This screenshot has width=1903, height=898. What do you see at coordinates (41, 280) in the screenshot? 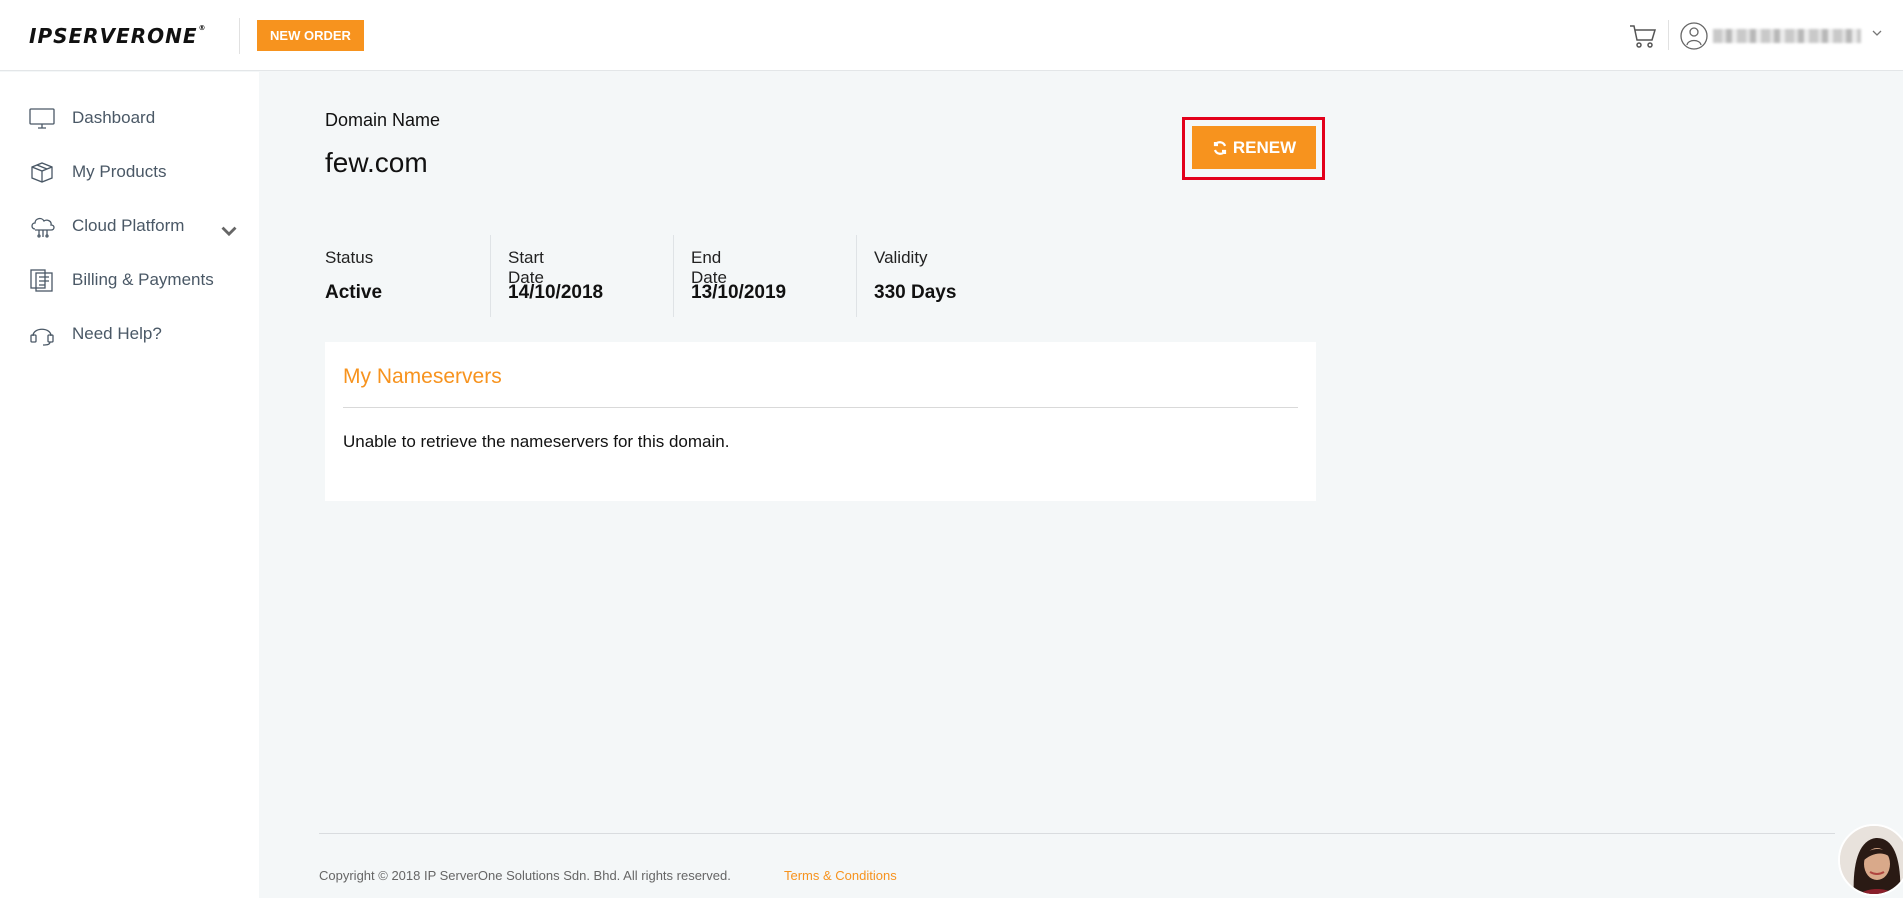
I see `invoice-icon` at bounding box center [41, 280].